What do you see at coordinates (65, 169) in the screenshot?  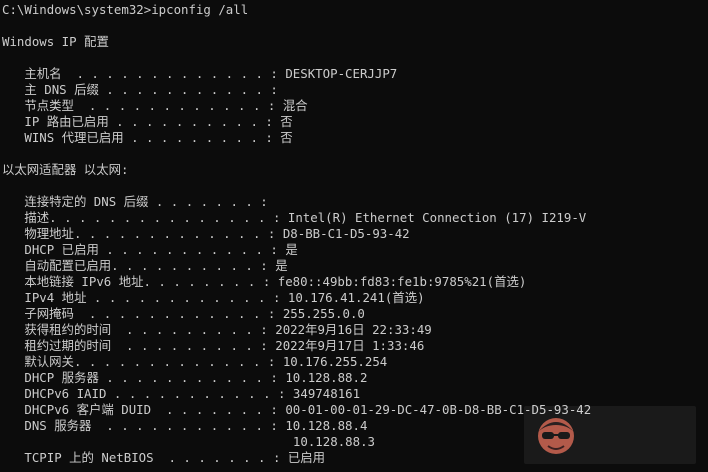 I see `adapter-header: 以太网适配器 以太网:` at bounding box center [65, 169].